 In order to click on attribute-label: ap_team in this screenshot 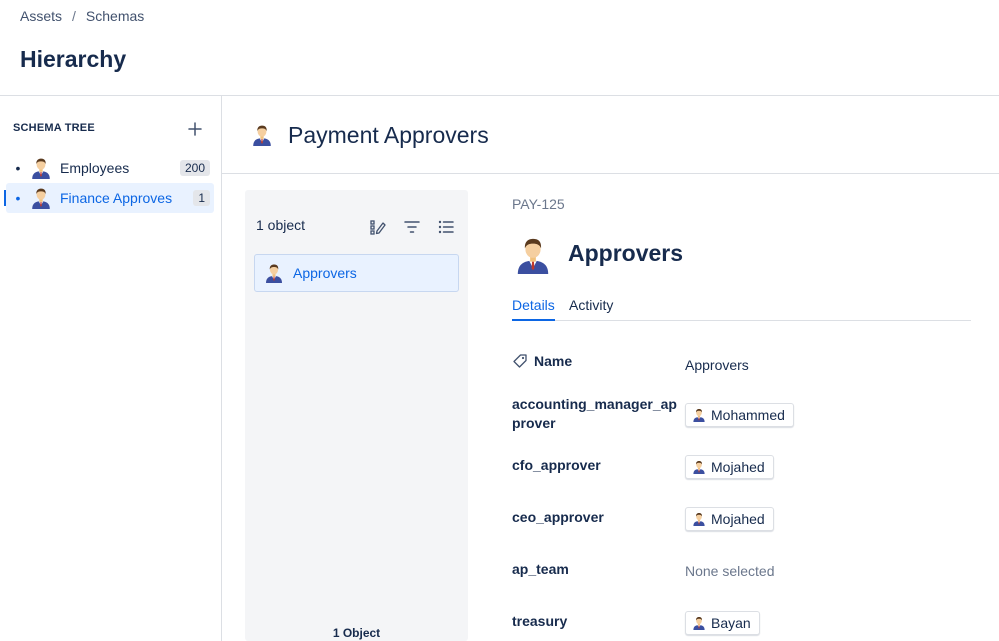, I will do `click(540, 569)`.